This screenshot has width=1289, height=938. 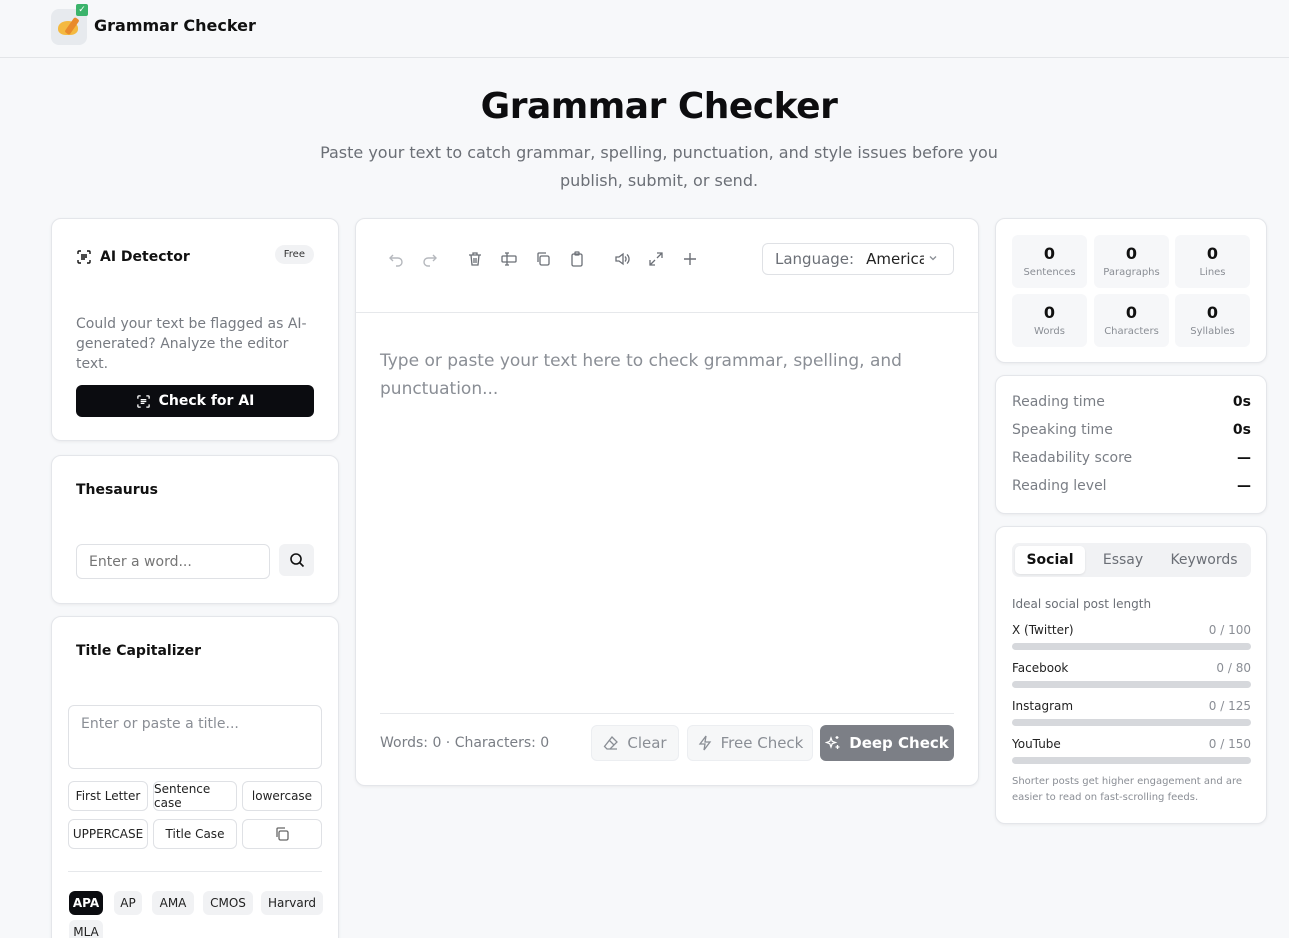 What do you see at coordinates (1241, 402) in the screenshot?
I see `reading-time-value: 0s` at bounding box center [1241, 402].